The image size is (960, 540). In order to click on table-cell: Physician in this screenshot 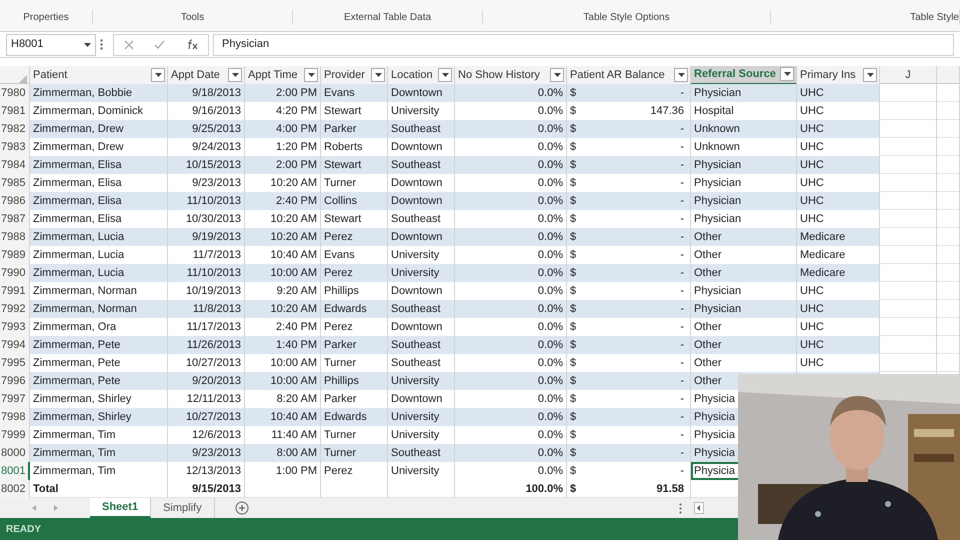, I will do `click(744, 165)`.